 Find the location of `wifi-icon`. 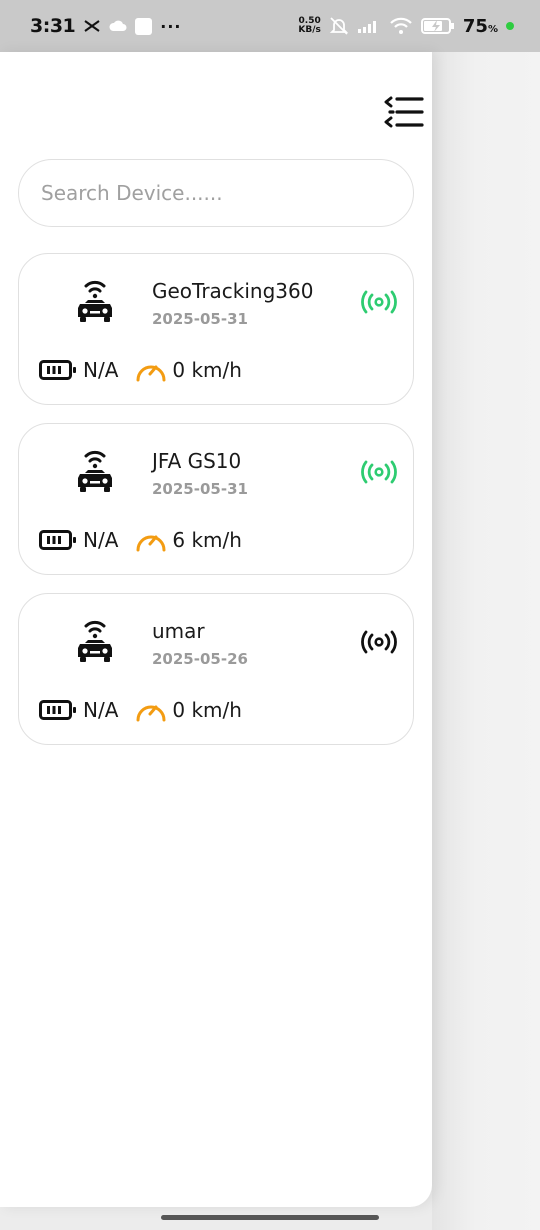

wifi-icon is located at coordinates (401, 25).